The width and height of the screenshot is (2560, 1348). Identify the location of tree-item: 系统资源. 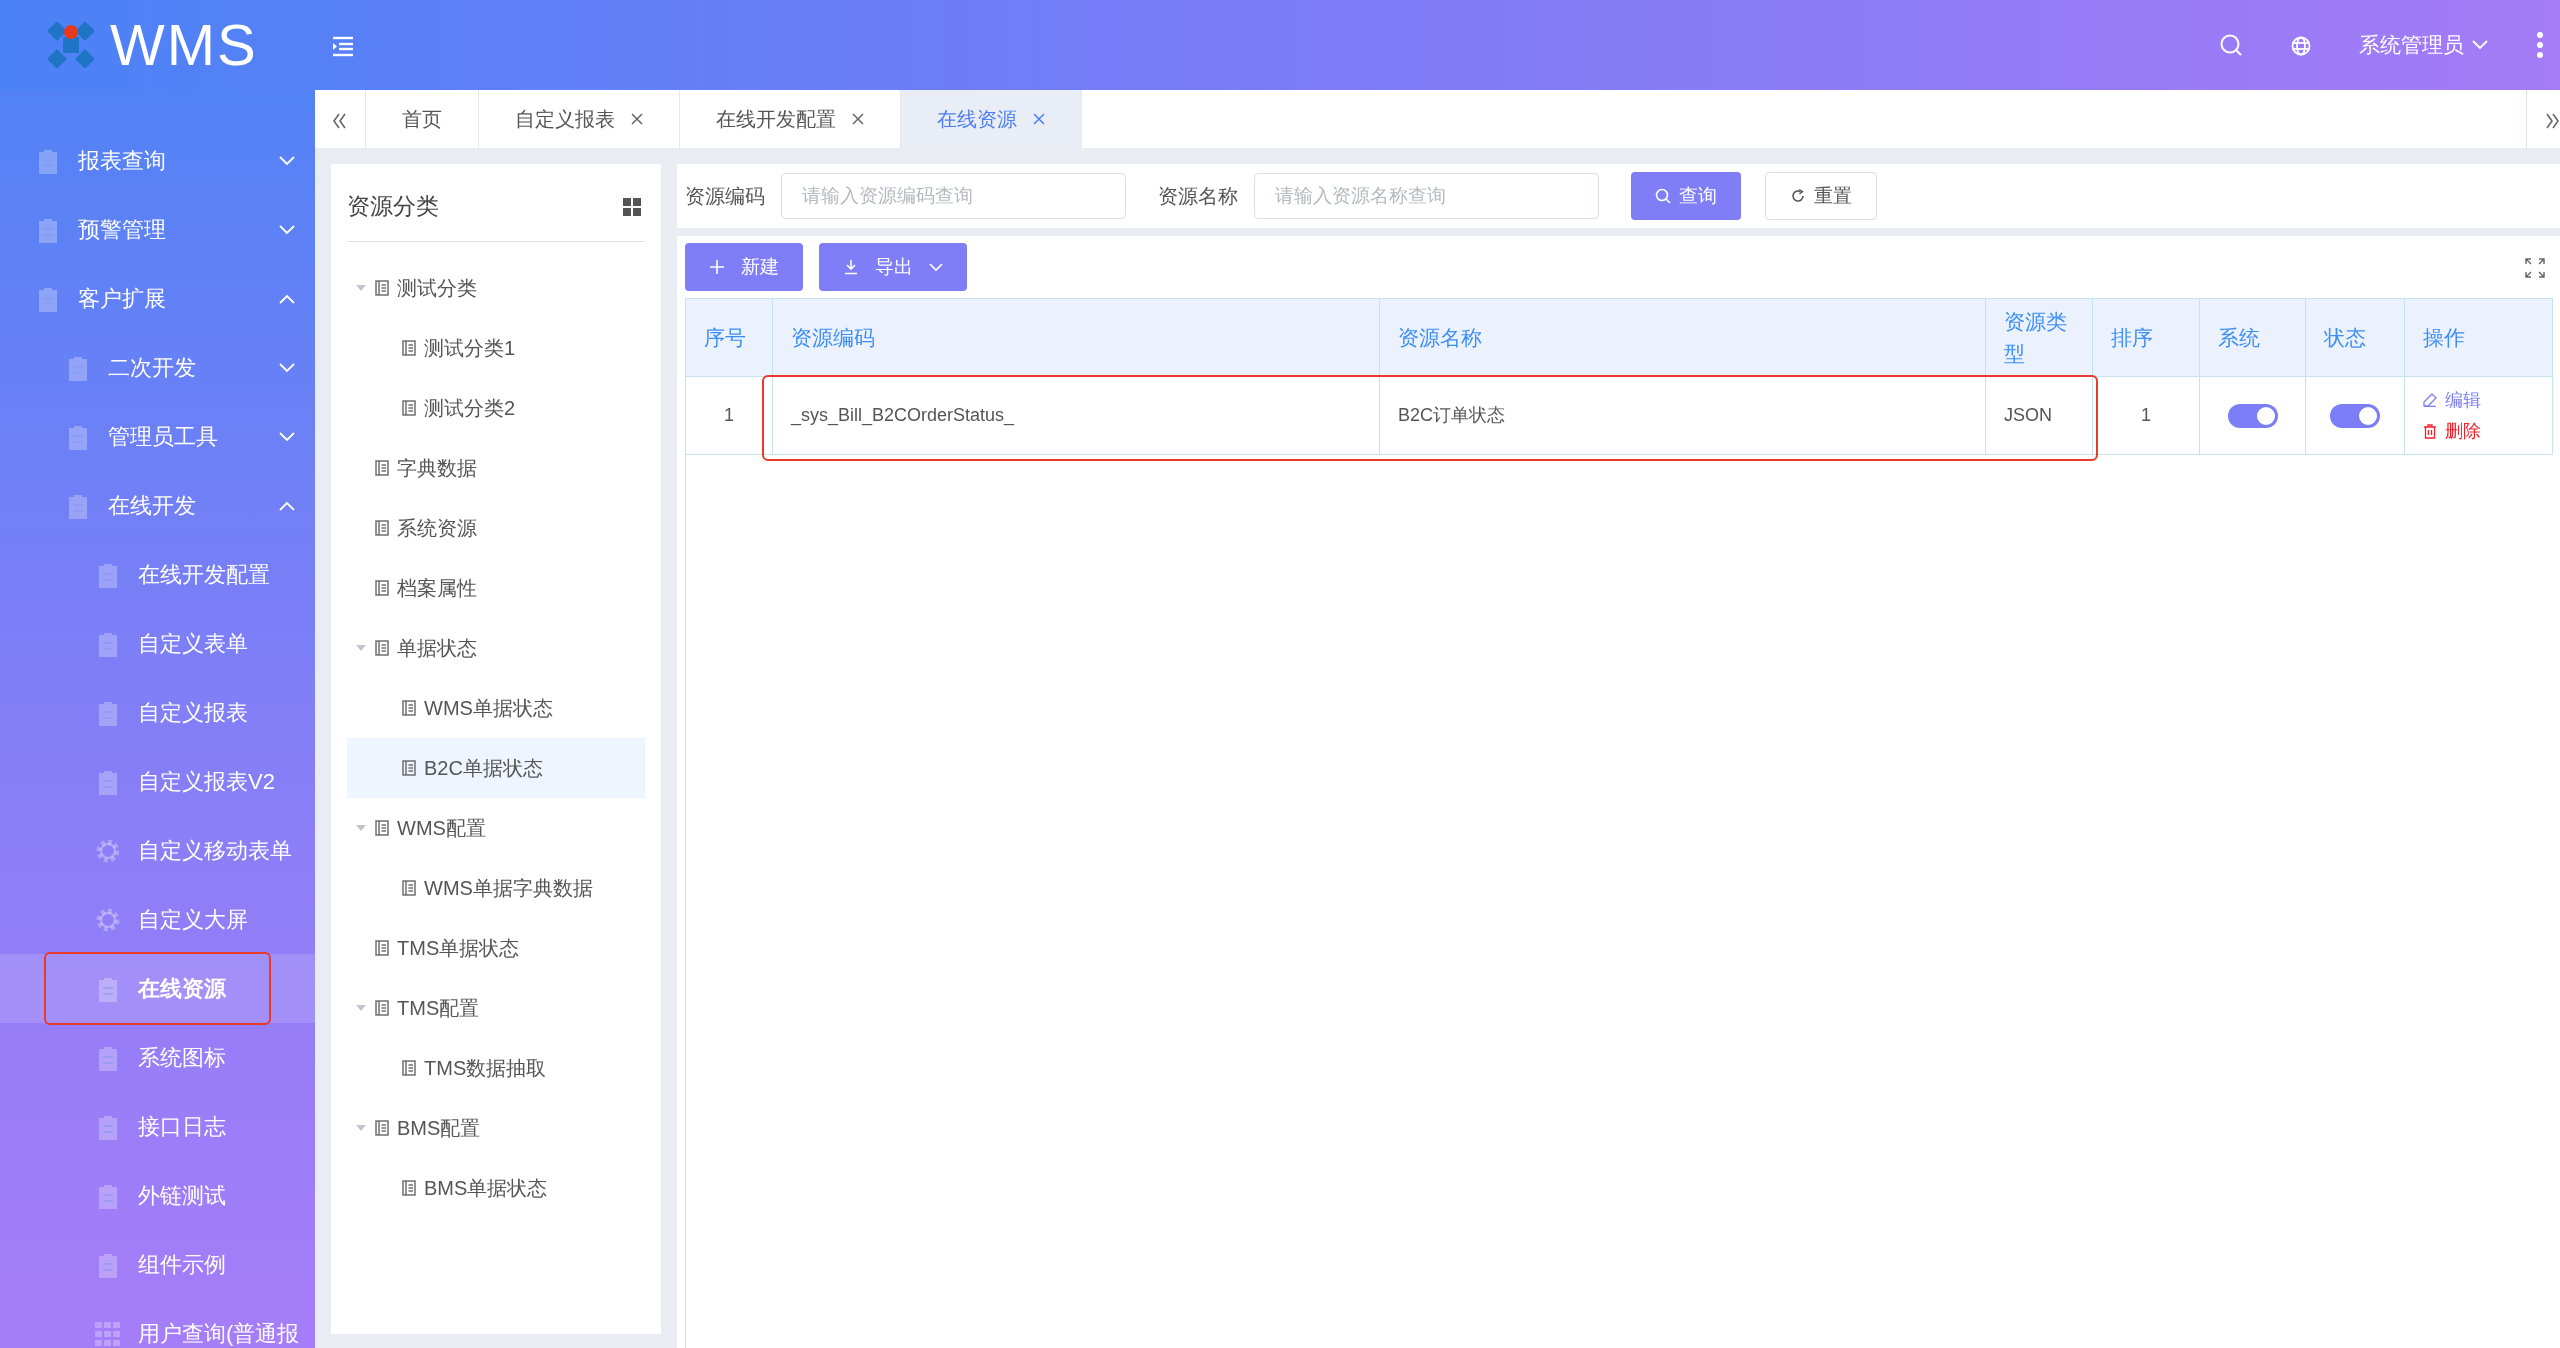
(496, 528).